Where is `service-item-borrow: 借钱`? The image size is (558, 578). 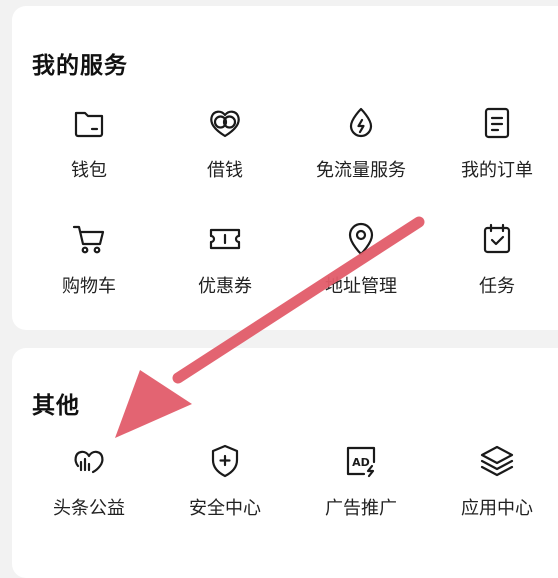 service-item-borrow: 借钱 is located at coordinates (225, 159).